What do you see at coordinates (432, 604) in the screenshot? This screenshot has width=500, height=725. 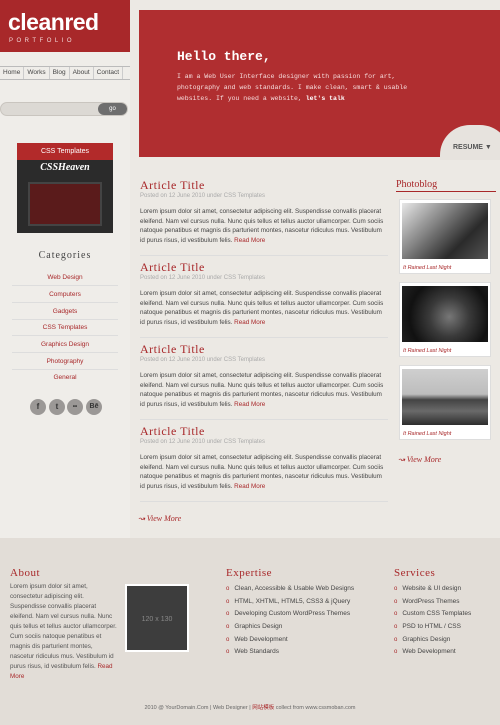 I see `service-item: WordPress Themes` at bounding box center [432, 604].